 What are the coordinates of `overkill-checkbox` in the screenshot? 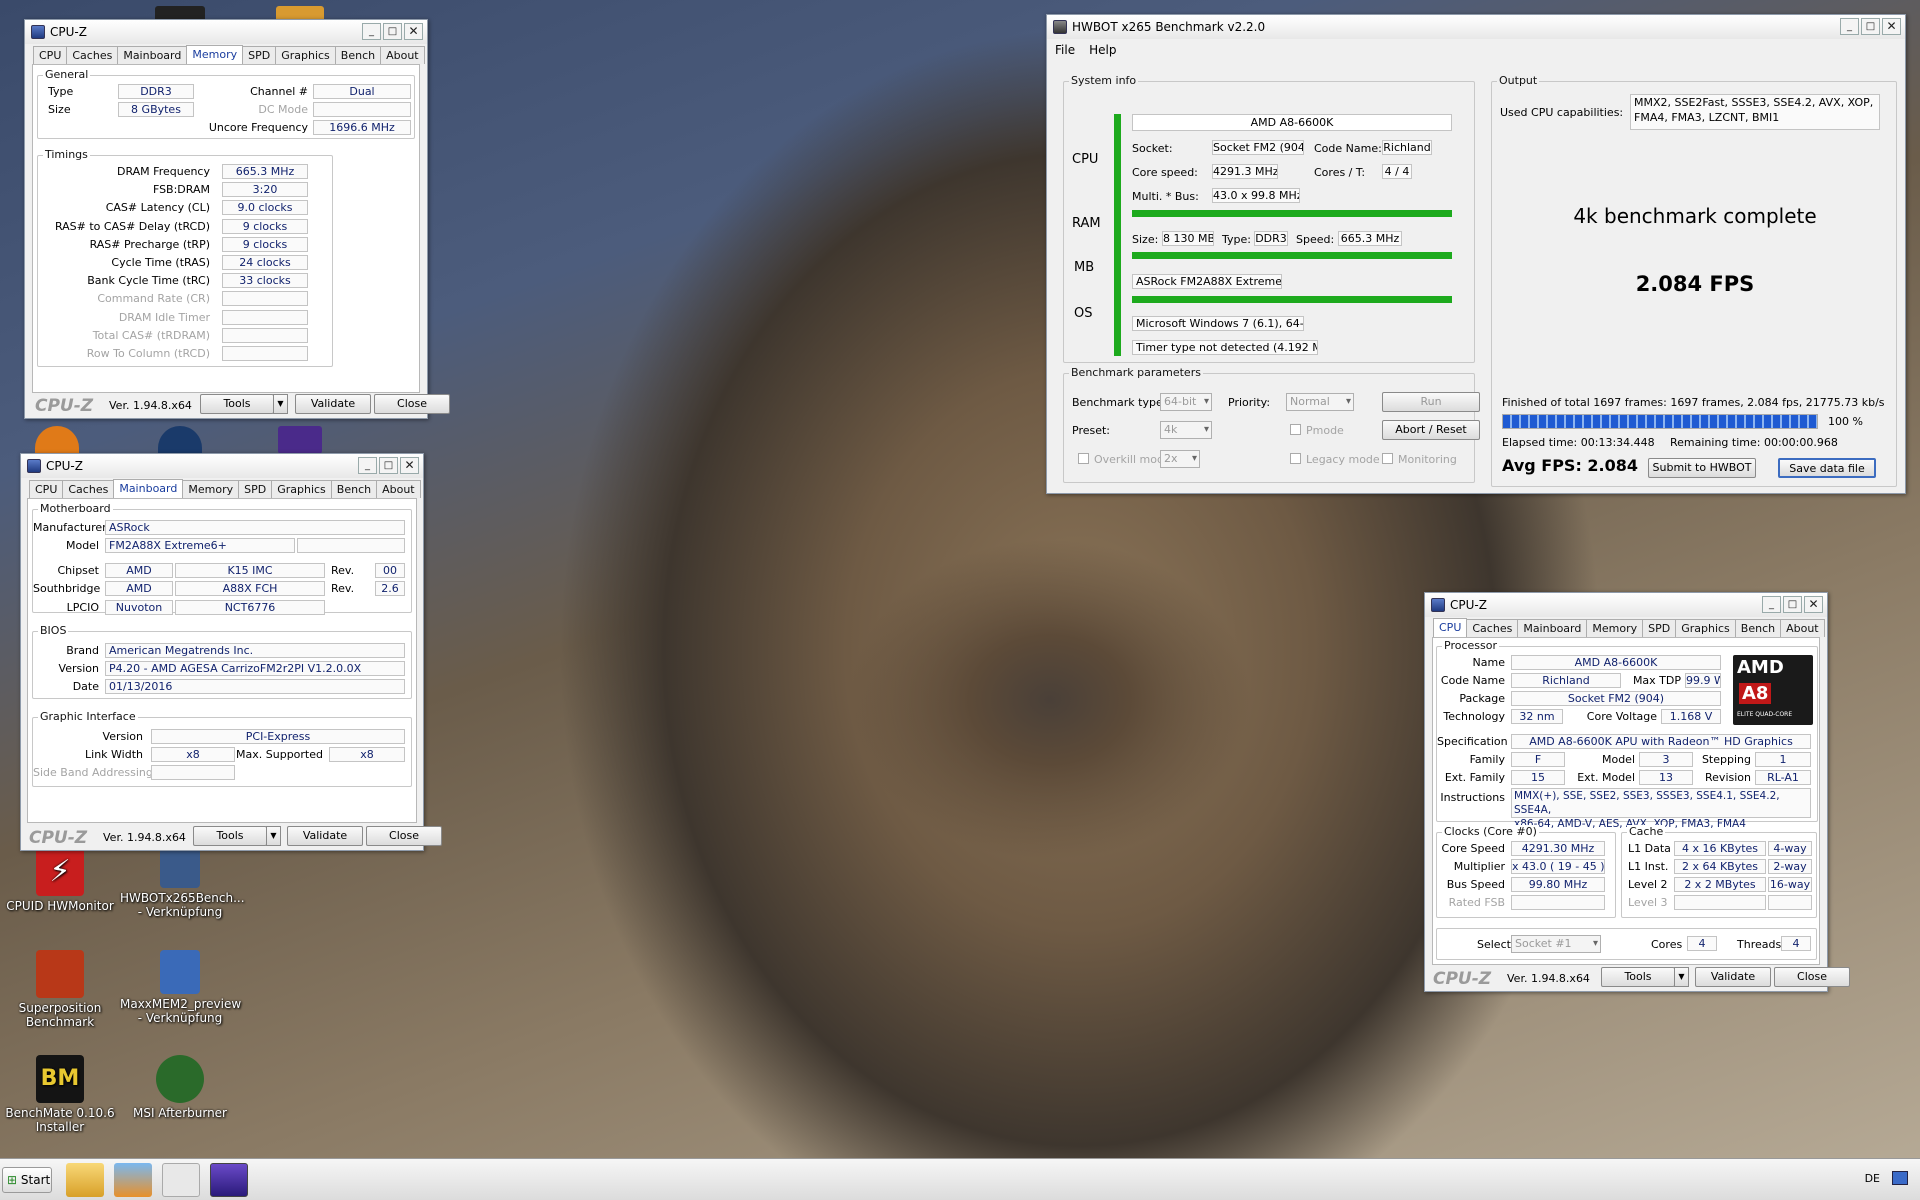 It's located at (1083, 458).